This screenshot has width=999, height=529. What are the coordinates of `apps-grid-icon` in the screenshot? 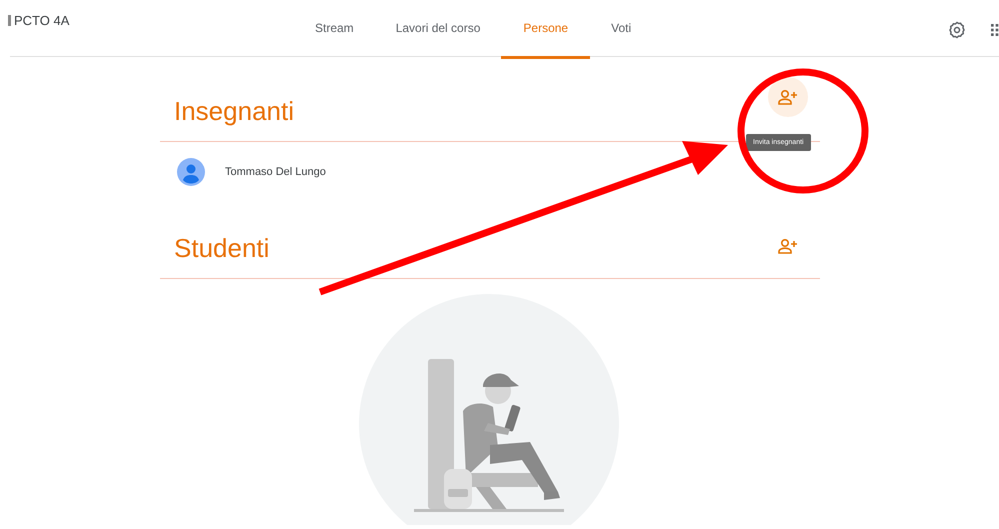 It's located at (995, 30).